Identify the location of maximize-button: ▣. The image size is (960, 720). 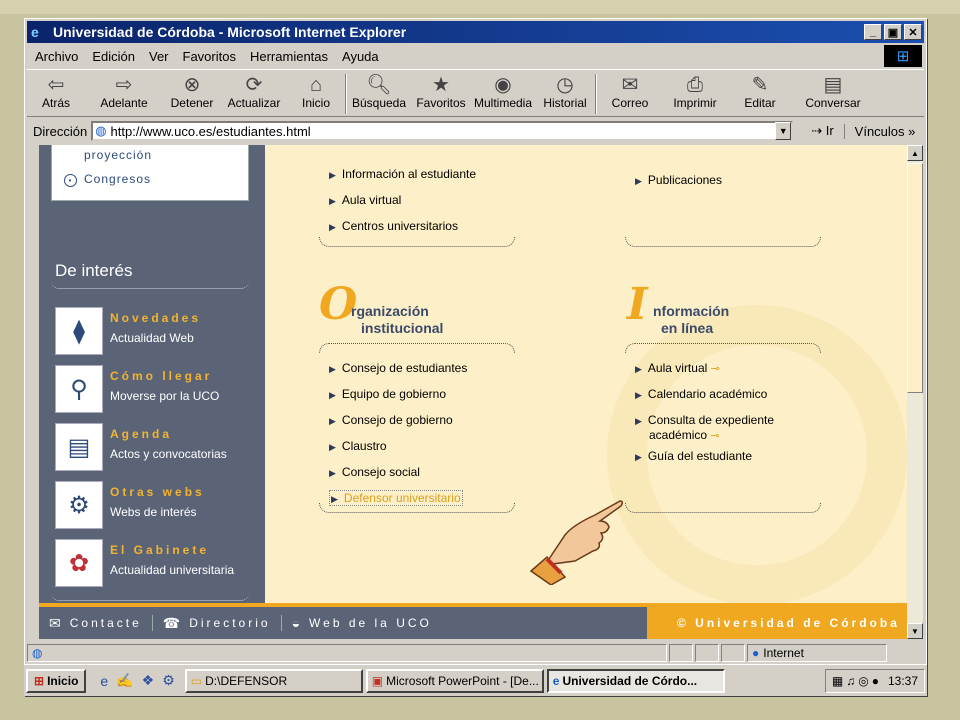
(893, 32).